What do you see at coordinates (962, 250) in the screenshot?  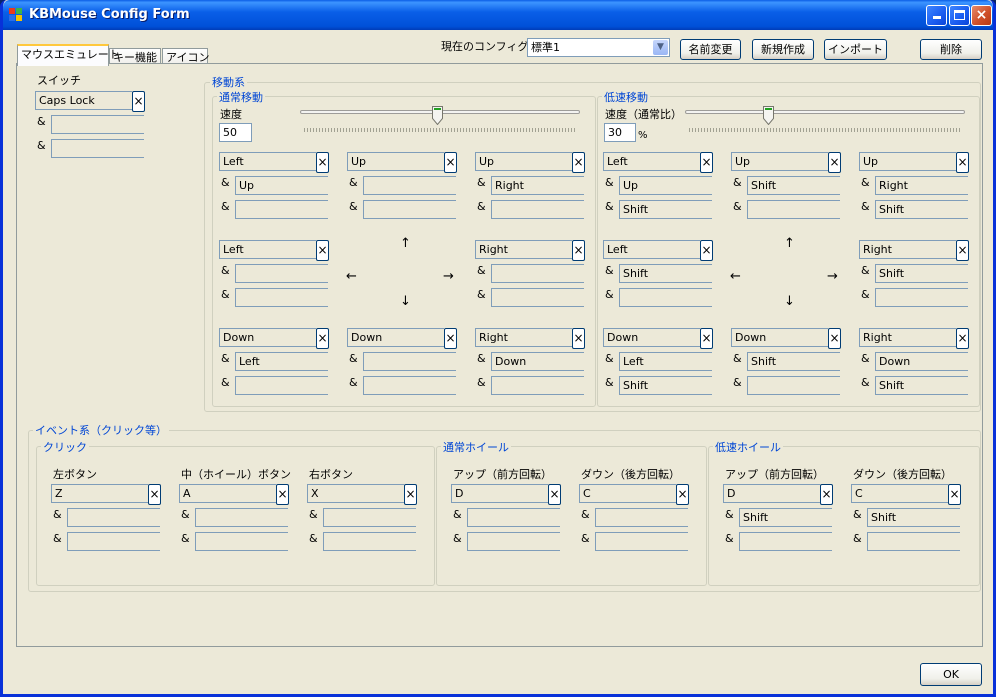 I see `slow-right-clear-button: ×` at bounding box center [962, 250].